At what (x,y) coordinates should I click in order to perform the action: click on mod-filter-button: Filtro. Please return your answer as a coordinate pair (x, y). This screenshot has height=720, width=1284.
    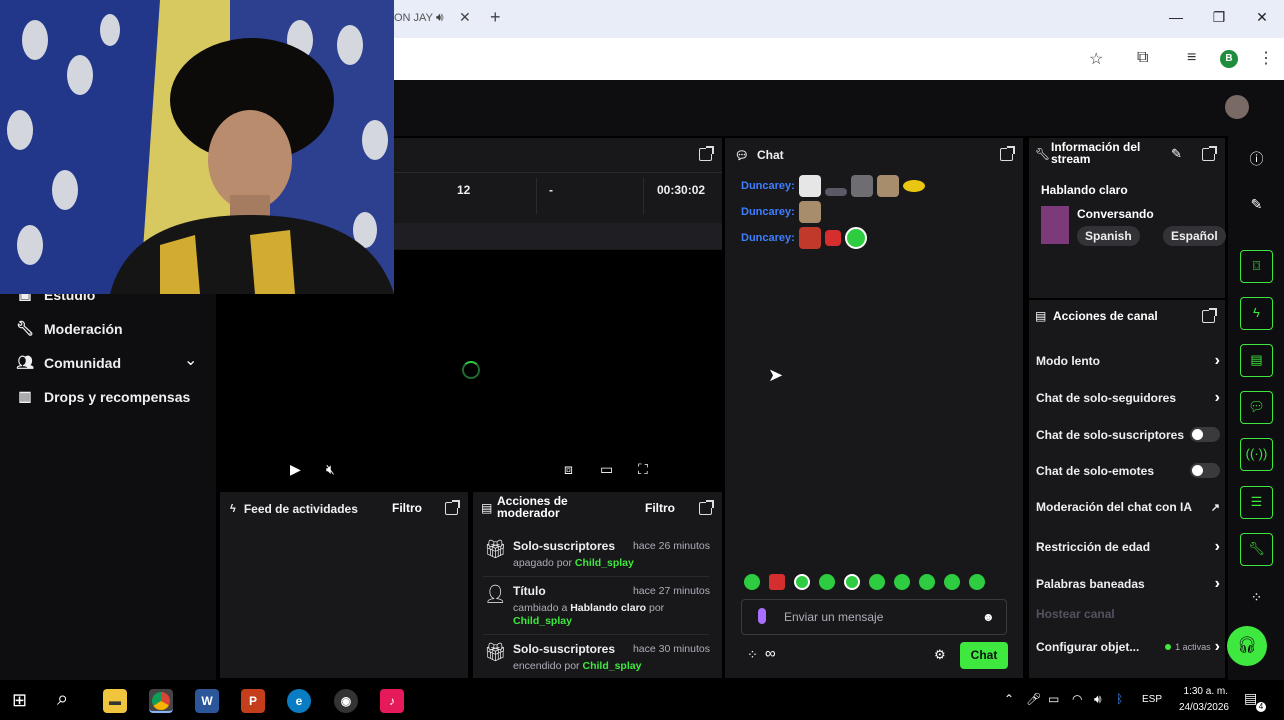
    Looking at the image, I should click on (660, 508).